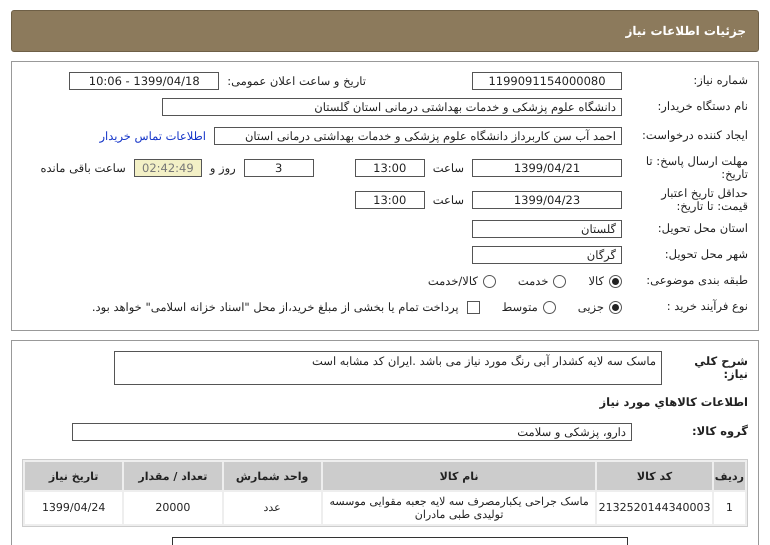 This screenshot has height=545, width=770. What do you see at coordinates (529, 307) in the screenshot?
I see `radio-option: متوسط` at bounding box center [529, 307].